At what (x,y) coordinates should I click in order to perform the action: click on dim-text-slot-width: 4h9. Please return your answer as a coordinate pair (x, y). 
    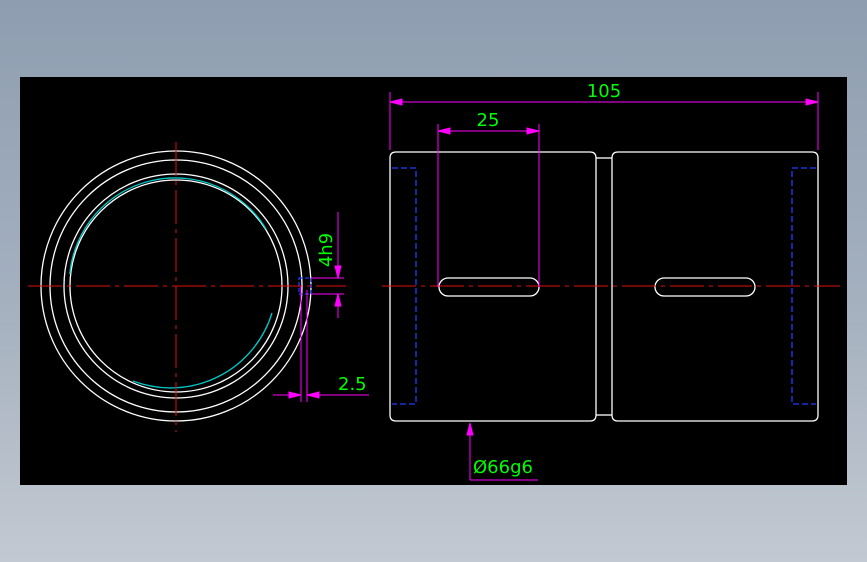
    Looking at the image, I should click on (326, 250).